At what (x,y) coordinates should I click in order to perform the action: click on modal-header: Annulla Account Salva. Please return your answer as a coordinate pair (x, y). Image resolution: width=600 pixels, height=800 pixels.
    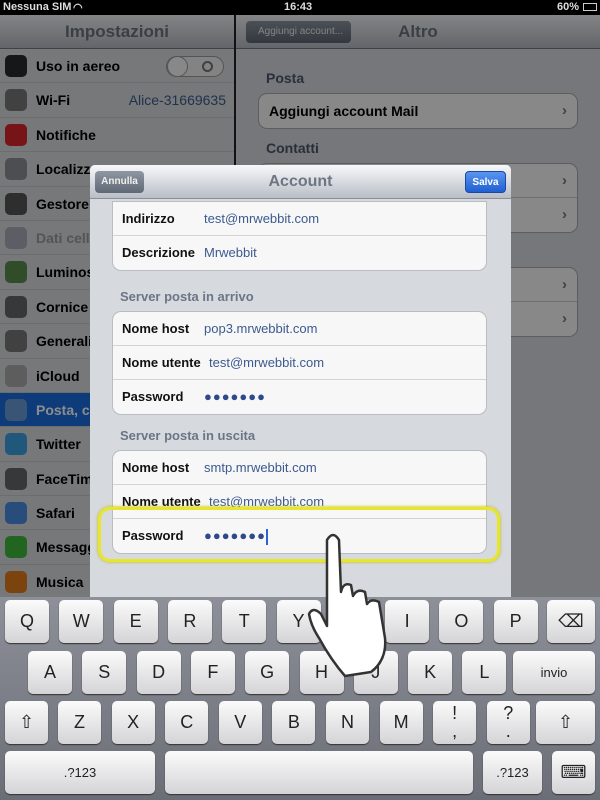
    Looking at the image, I should click on (300, 182).